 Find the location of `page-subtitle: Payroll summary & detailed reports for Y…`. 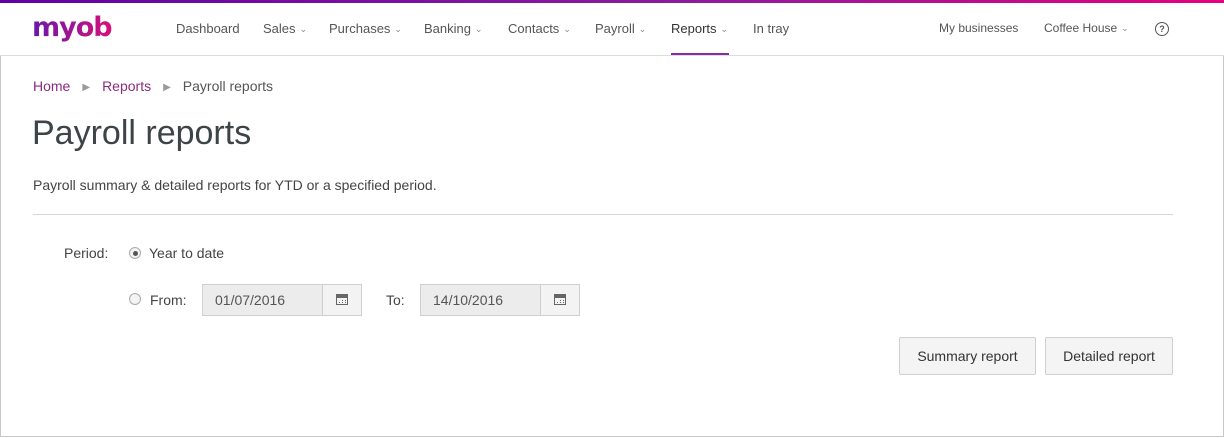

page-subtitle: Payroll summary & detailed reports for Y… is located at coordinates (235, 185).